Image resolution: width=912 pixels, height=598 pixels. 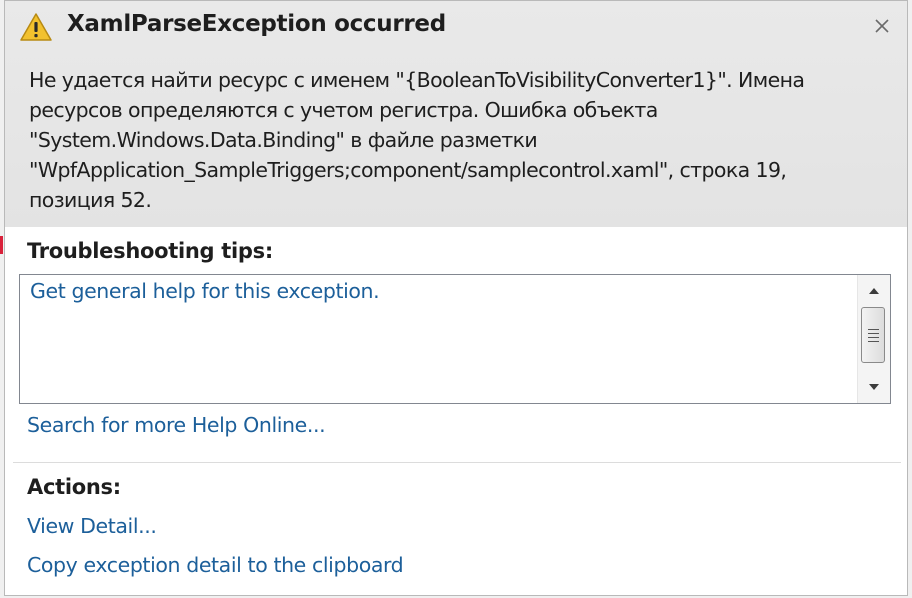 What do you see at coordinates (36, 27) in the screenshot?
I see `warning-icon` at bounding box center [36, 27].